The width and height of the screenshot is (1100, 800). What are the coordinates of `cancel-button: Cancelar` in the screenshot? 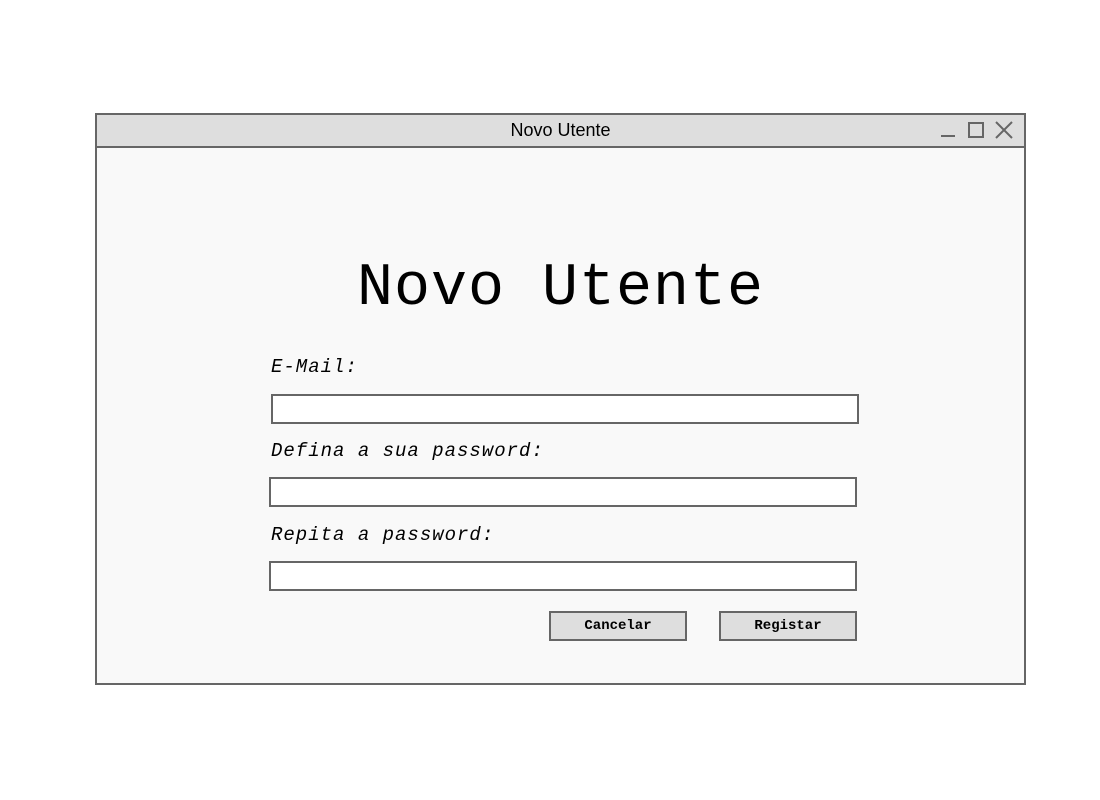 It's located at (618, 626).